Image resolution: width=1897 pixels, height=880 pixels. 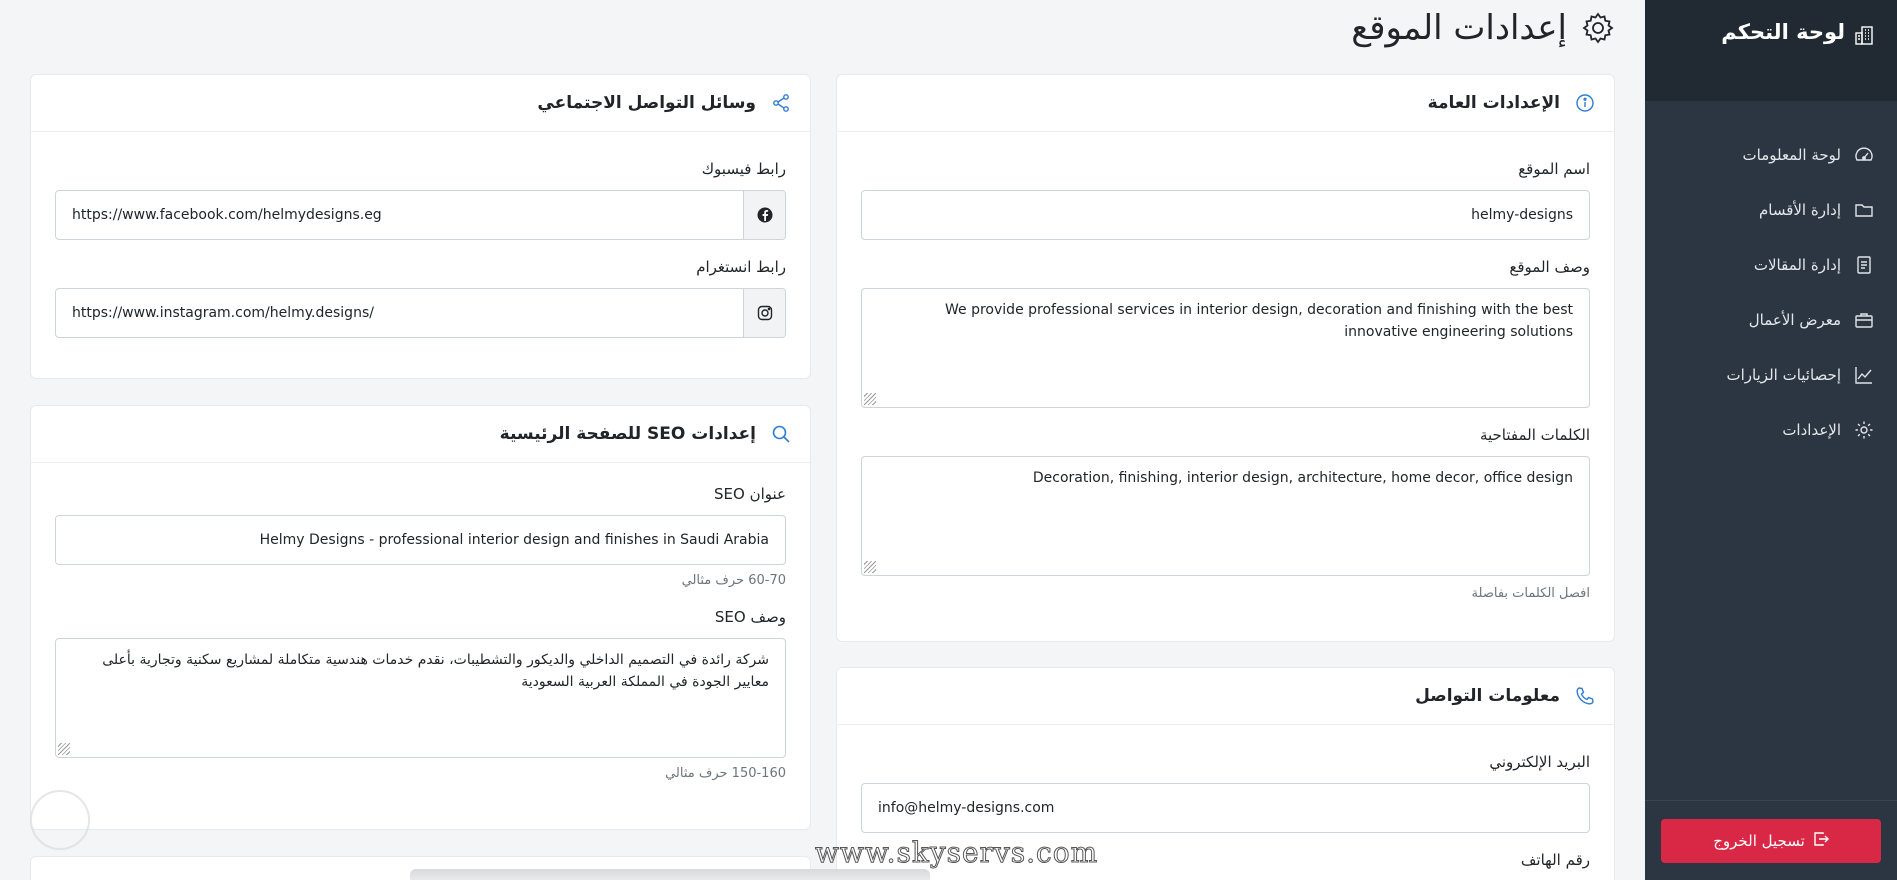 I want to click on logout-button: تسجيل الخروج, so click(x=1771, y=840).